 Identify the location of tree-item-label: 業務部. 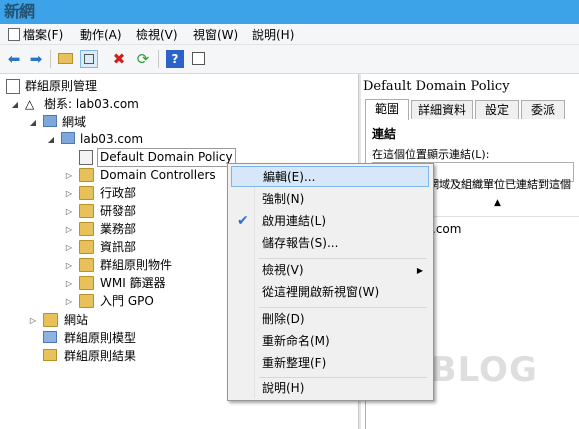
(118, 229).